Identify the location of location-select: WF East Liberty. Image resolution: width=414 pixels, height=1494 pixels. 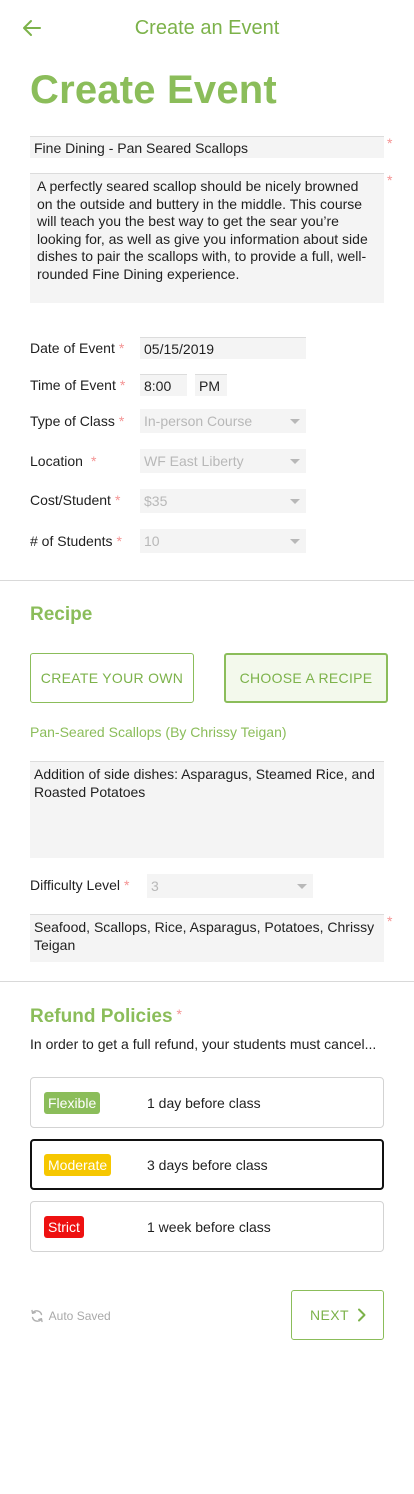
(223, 461).